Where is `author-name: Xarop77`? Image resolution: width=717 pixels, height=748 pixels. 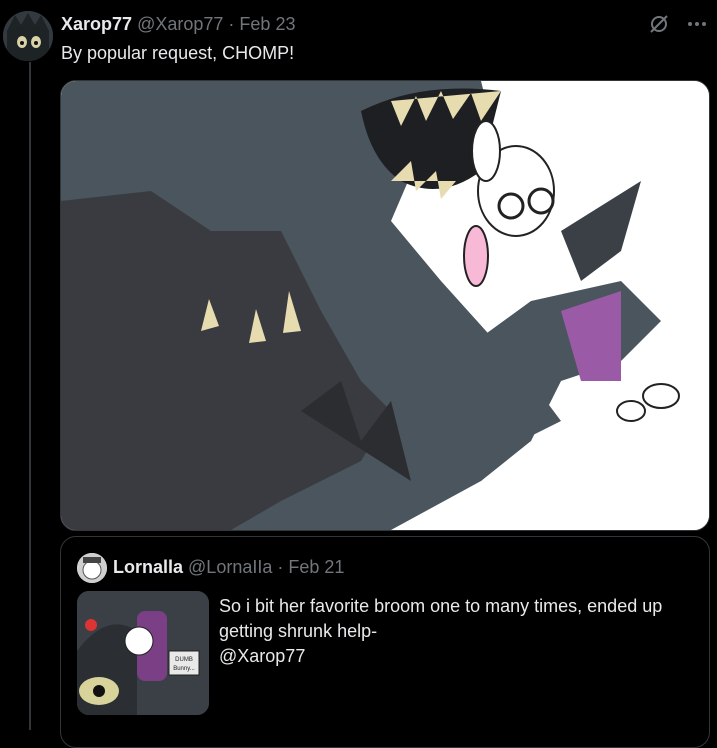
author-name: Xarop77 is located at coordinates (96, 24).